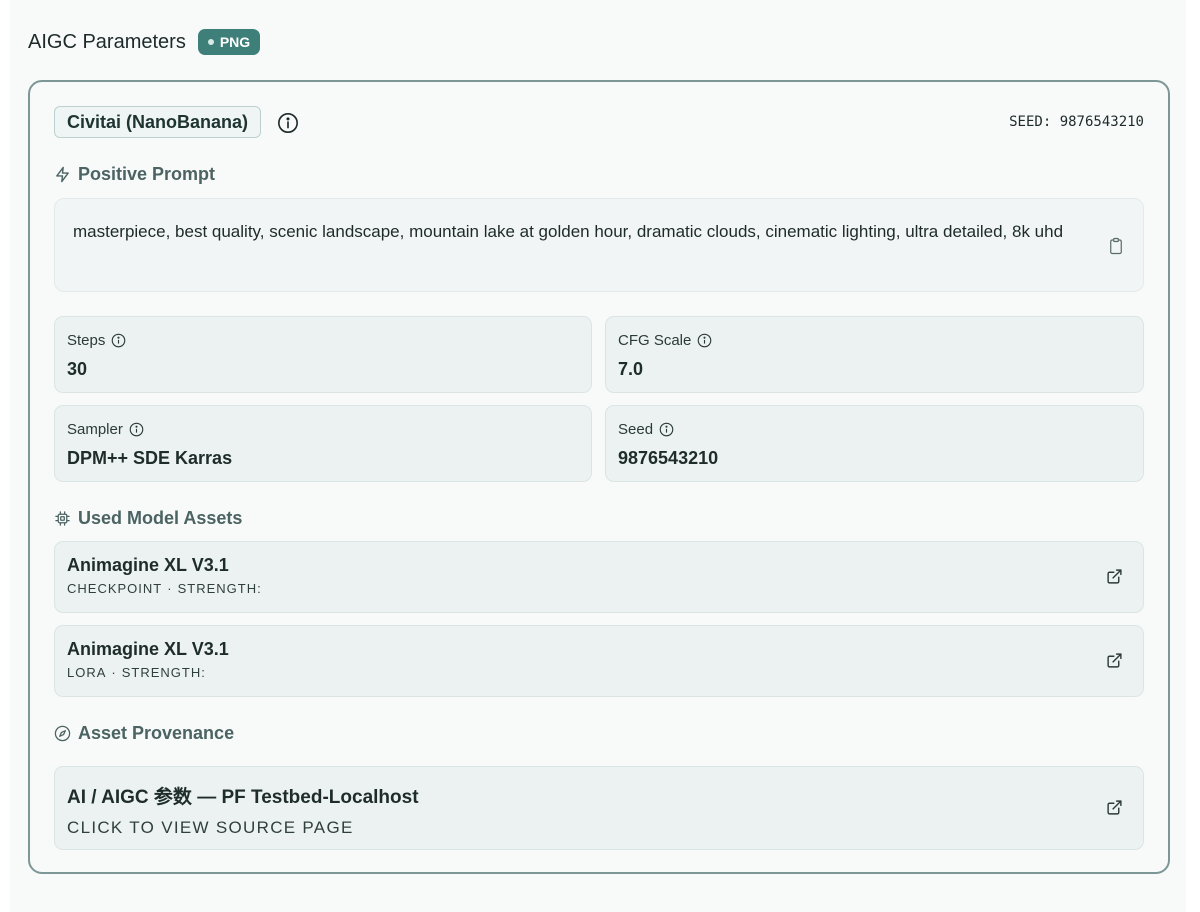  Describe the element at coordinates (210, 42) in the screenshot. I see `badge-dot-icon` at that location.